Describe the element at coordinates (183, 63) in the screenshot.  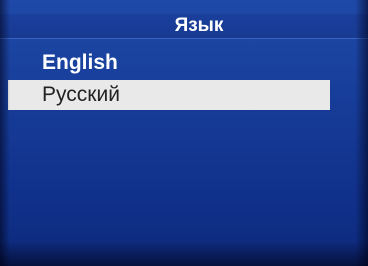
I see `menu-item-english: English` at that location.